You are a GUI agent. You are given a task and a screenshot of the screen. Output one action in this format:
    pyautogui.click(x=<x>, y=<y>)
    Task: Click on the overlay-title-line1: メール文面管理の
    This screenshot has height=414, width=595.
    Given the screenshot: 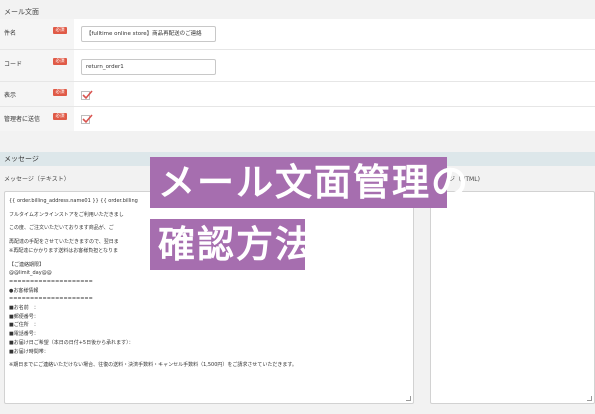 What is the action you would take?
    pyautogui.click(x=309, y=182)
    